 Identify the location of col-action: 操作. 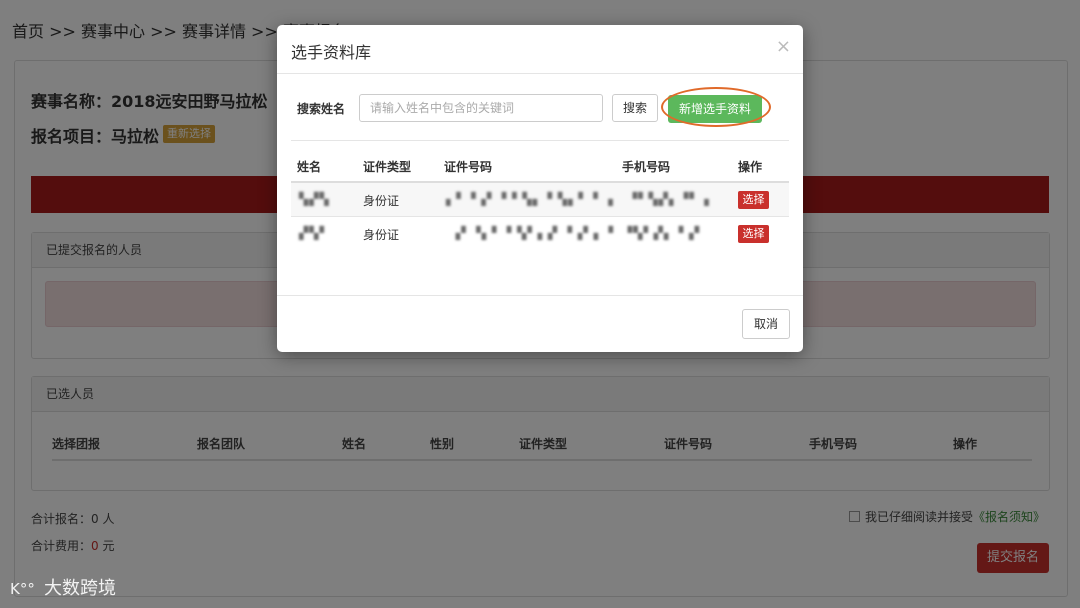
(750, 167).